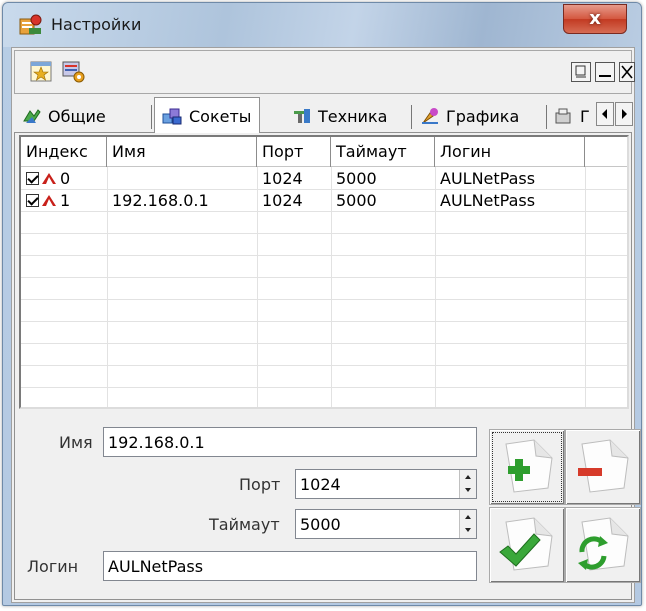 The width and height of the screenshot is (646, 611). What do you see at coordinates (290, 442) in the screenshot?
I see `name-field` at bounding box center [290, 442].